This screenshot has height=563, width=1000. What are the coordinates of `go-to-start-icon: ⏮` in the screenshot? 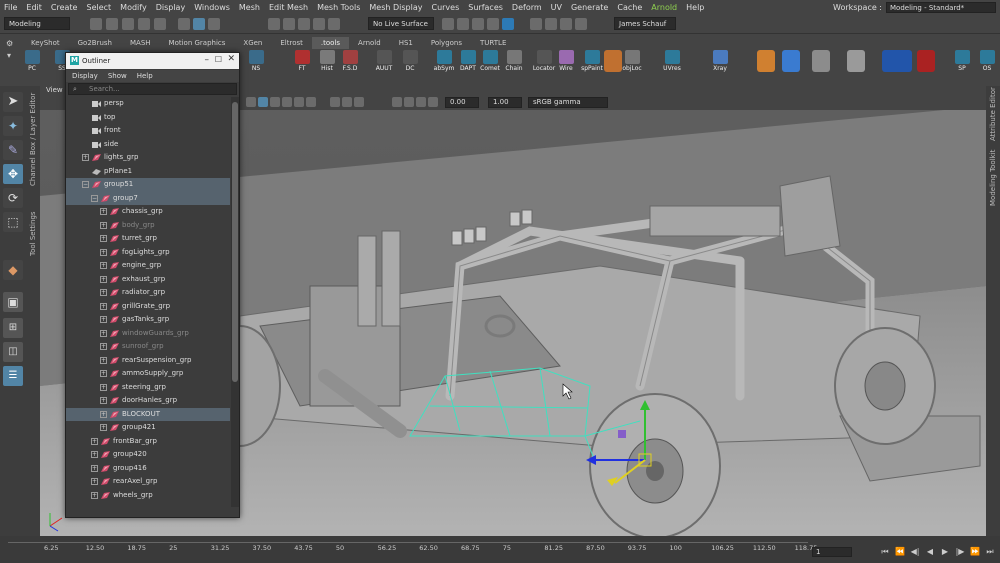 It's located at (885, 552).